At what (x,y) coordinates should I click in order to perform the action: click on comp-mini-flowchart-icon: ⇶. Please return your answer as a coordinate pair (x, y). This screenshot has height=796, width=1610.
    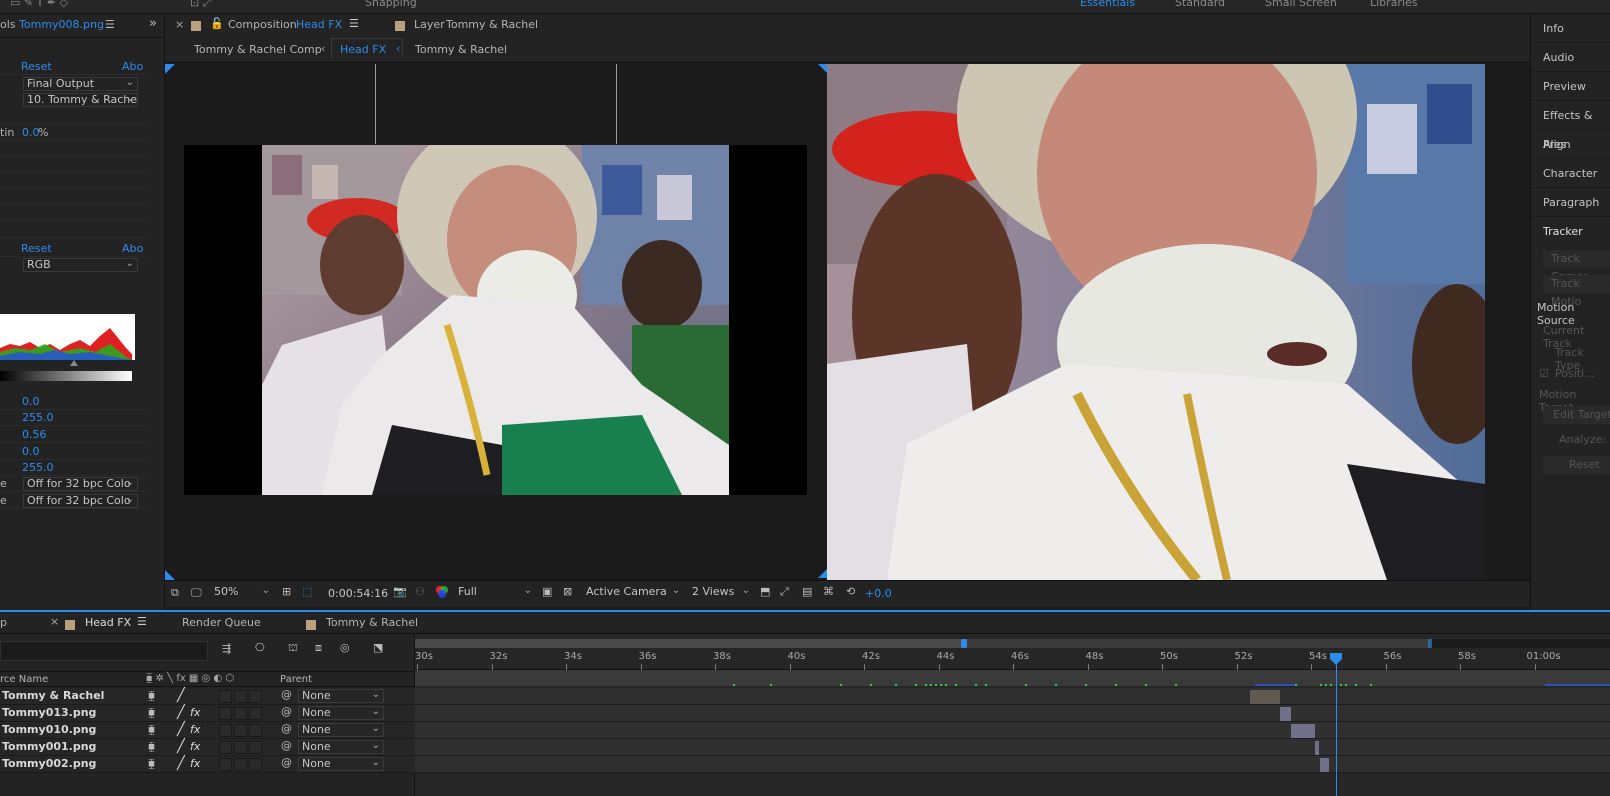
    Looking at the image, I should click on (226, 648).